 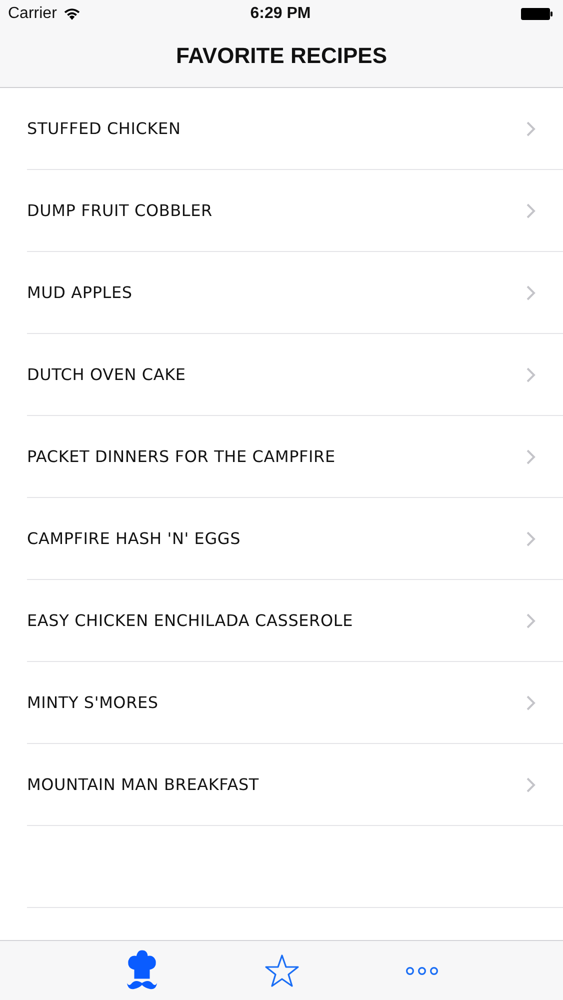 I want to click on recipe-name: PACKET DINNERS FOR THE CAMPFIRE, so click(x=181, y=456).